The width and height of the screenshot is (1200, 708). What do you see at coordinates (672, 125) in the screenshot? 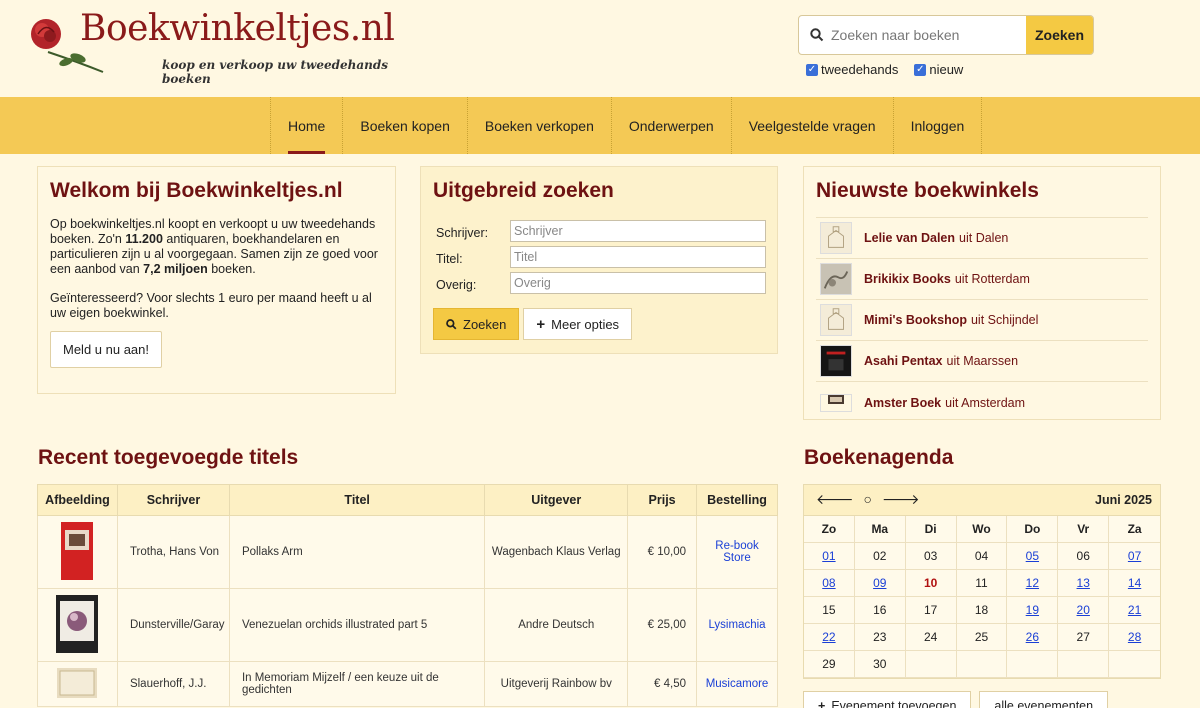
I see `nav-onderwerpen: Onderwerpen` at bounding box center [672, 125].